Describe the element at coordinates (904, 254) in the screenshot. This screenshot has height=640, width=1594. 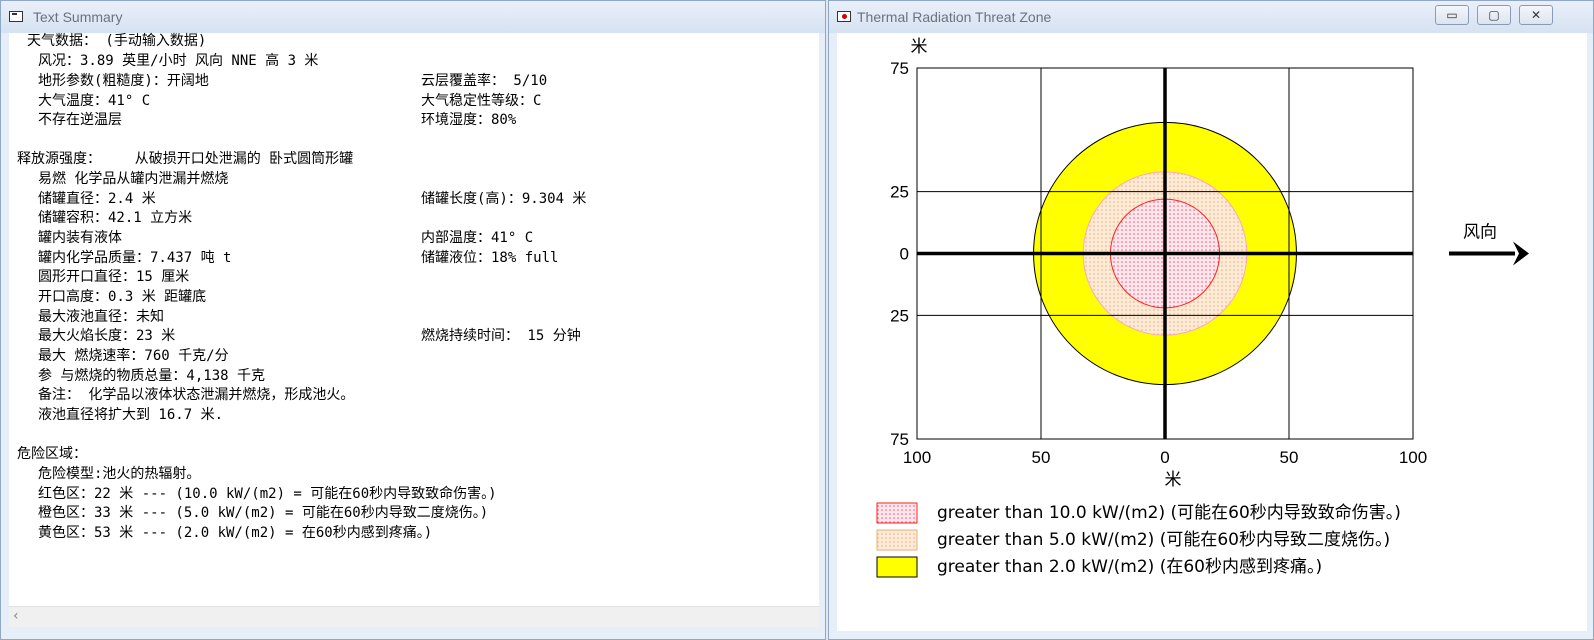
I see `y-tick-label: 0` at that location.